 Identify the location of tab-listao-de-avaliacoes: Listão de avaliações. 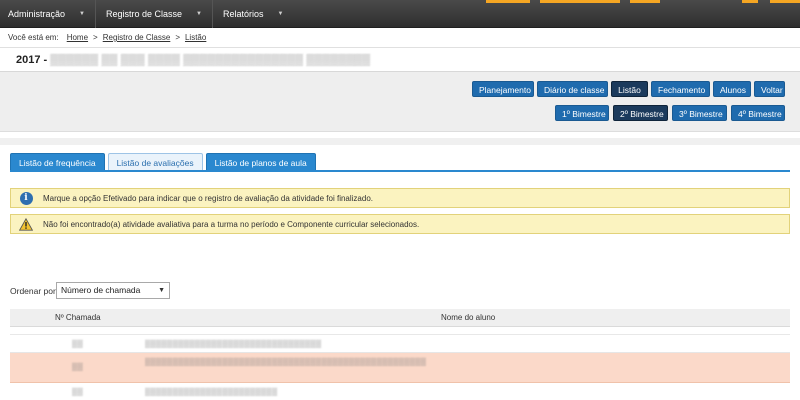
(155, 162).